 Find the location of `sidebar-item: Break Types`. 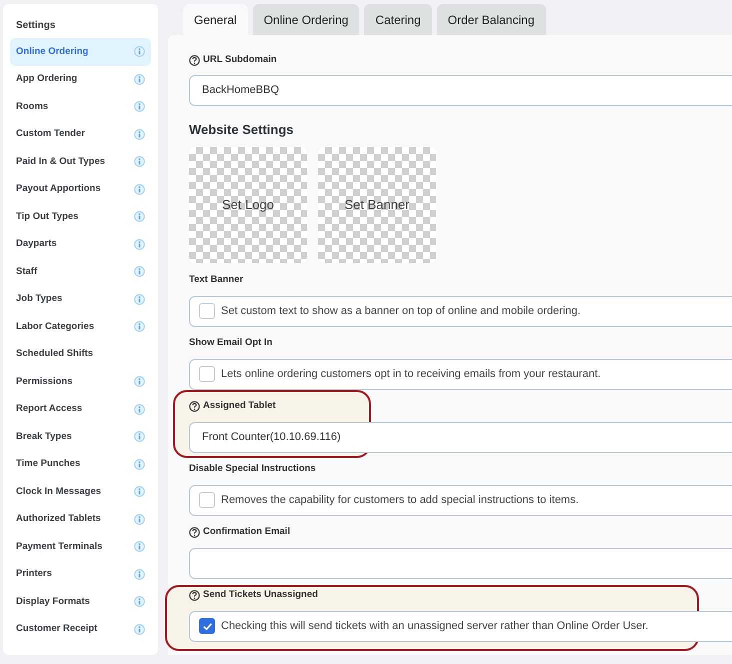

sidebar-item: Break Types is located at coordinates (80, 436).